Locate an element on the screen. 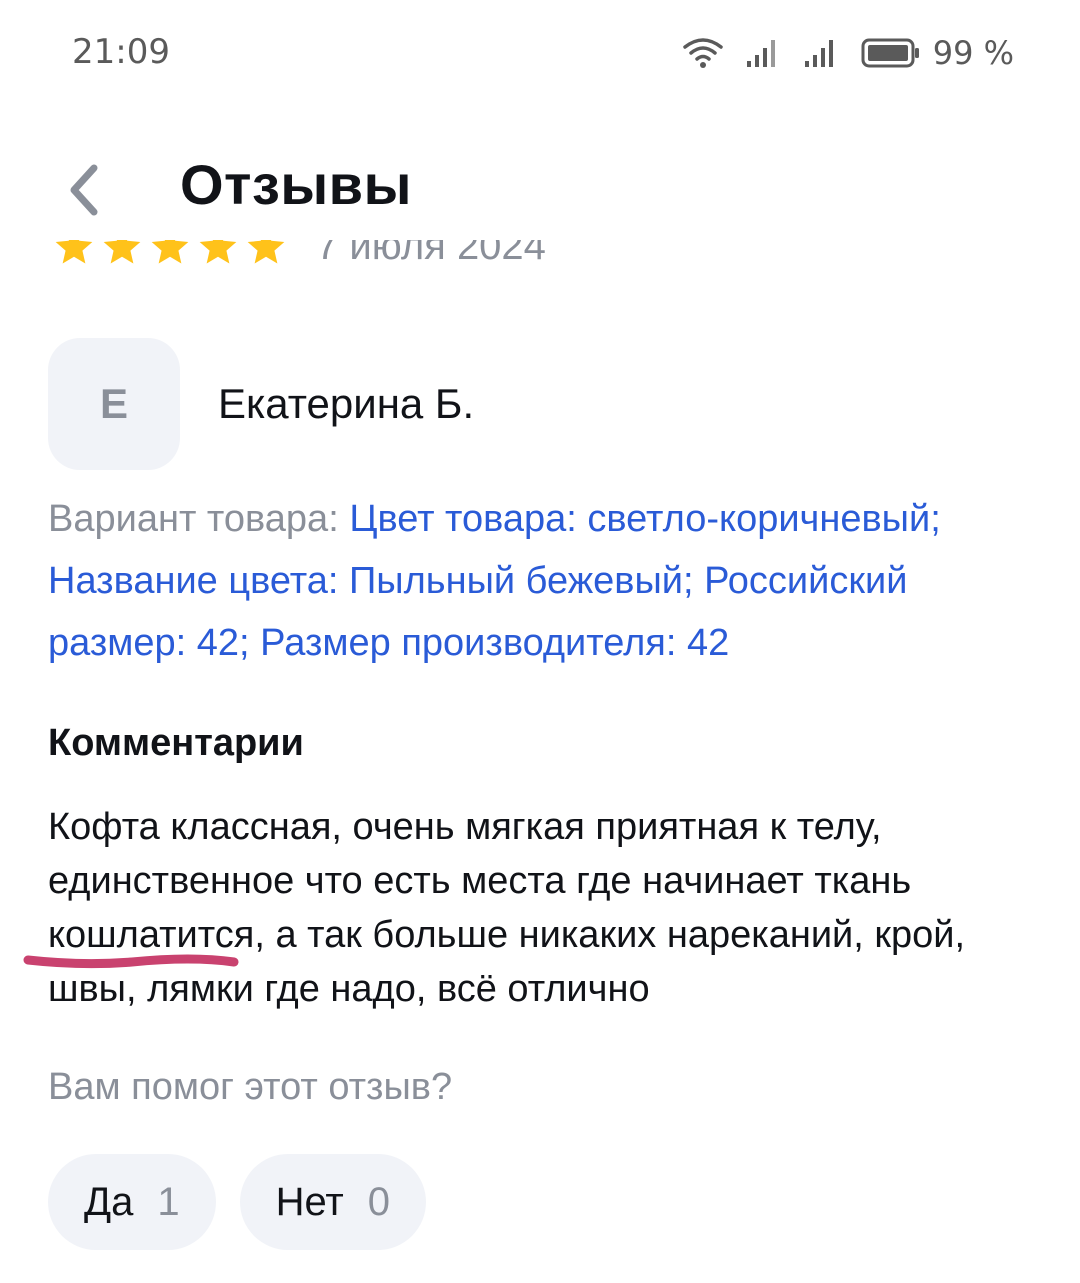 The width and height of the screenshot is (1080, 1283). review-author: Екатерина Б. is located at coordinates (346, 403).